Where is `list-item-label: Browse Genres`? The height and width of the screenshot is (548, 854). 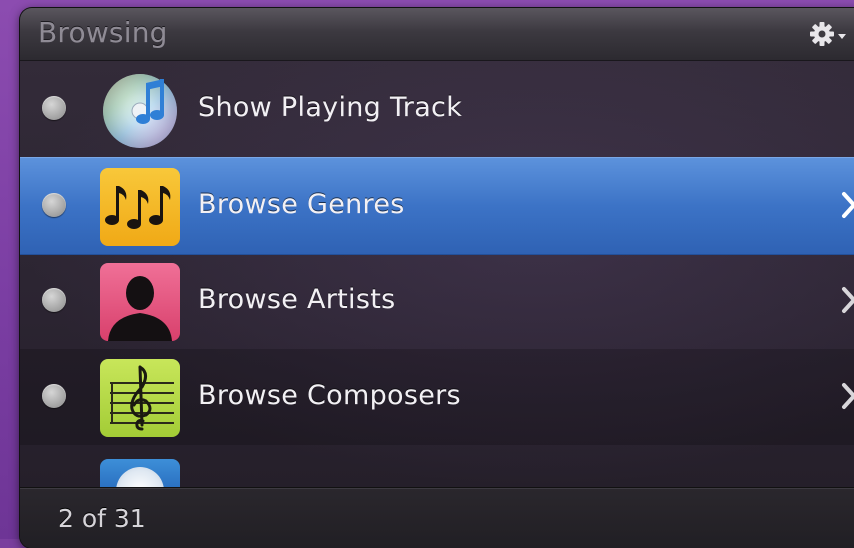 list-item-label: Browse Genres is located at coordinates (301, 204).